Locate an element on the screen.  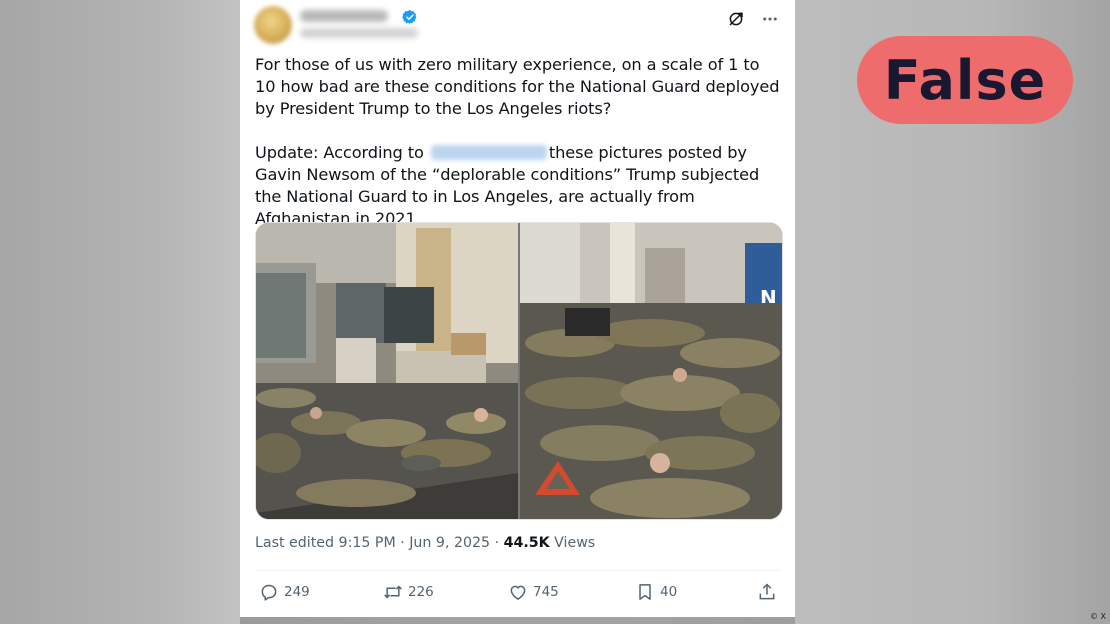
share-icon is located at coordinates (767, 591).